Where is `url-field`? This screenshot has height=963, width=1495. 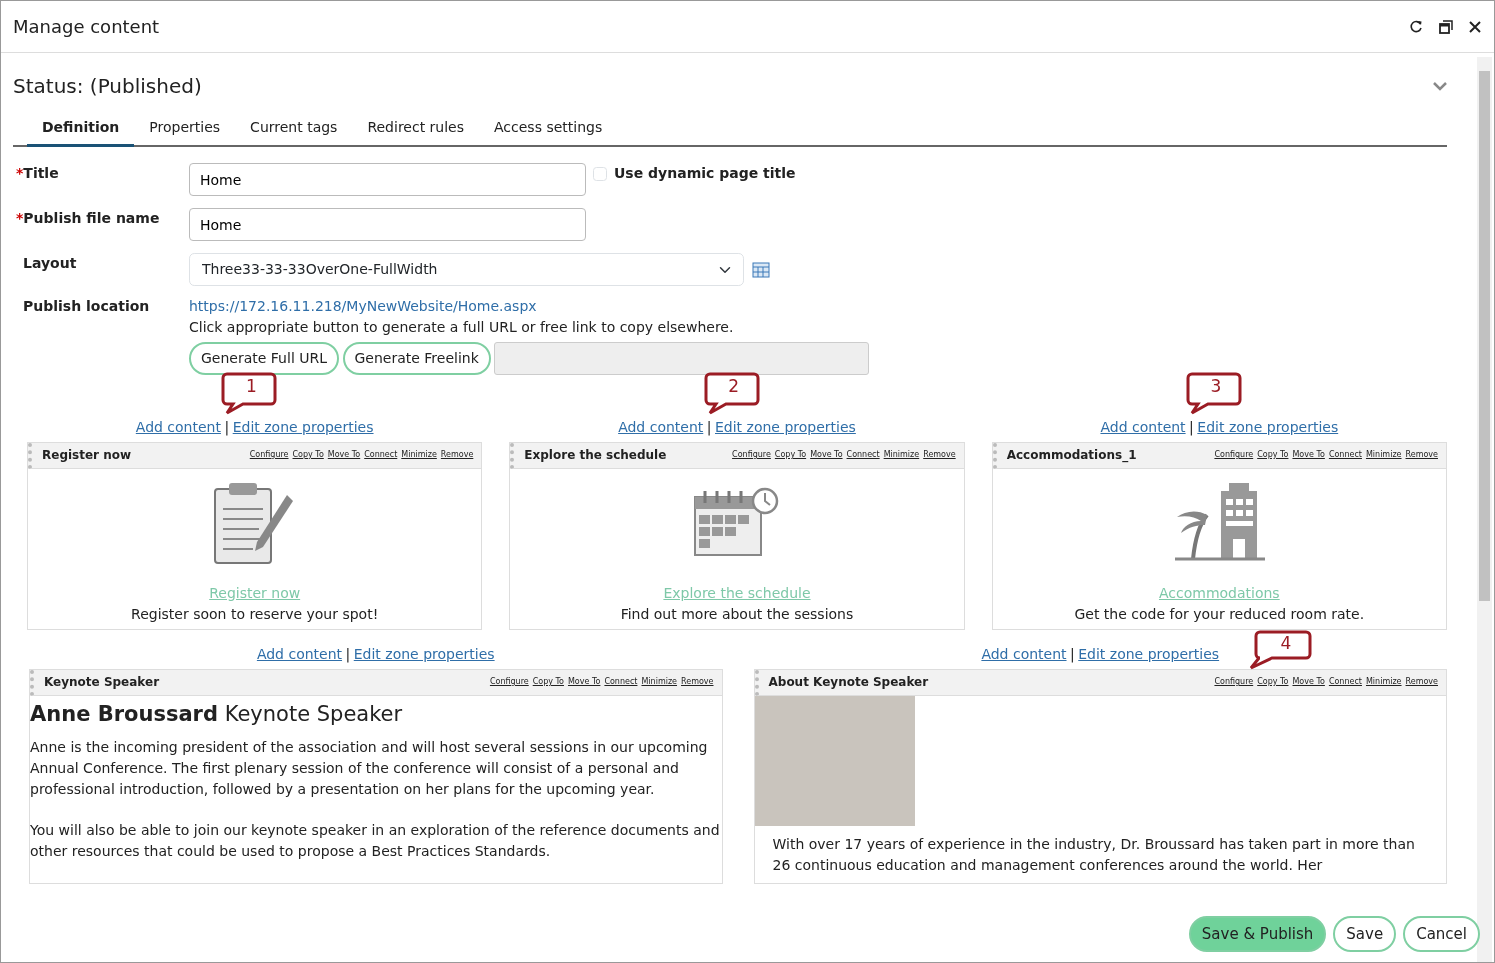 url-field is located at coordinates (682, 358).